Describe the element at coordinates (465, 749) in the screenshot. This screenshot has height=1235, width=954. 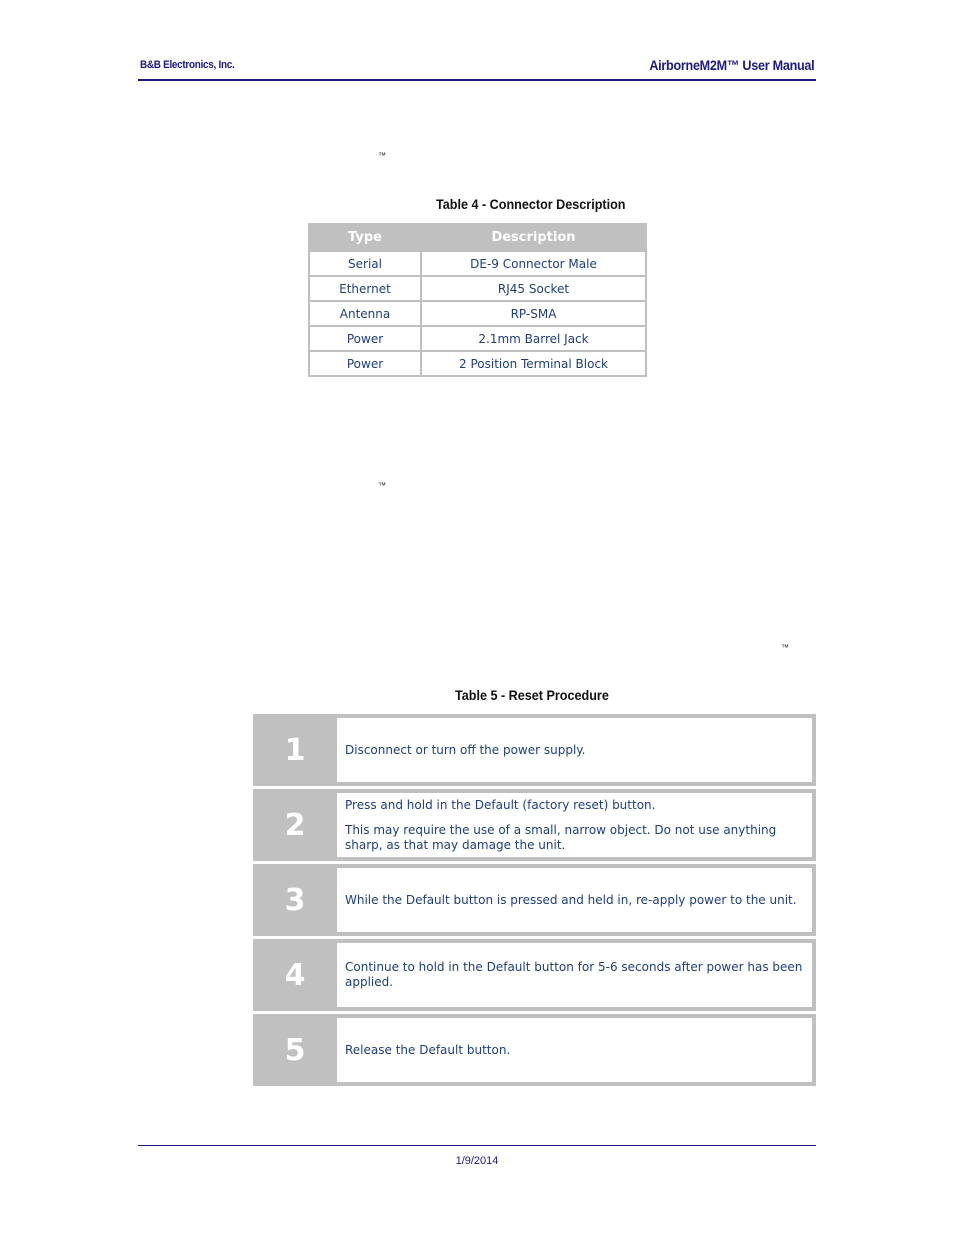
I see `step-text: Disconnect or turn off the power supply.` at that location.